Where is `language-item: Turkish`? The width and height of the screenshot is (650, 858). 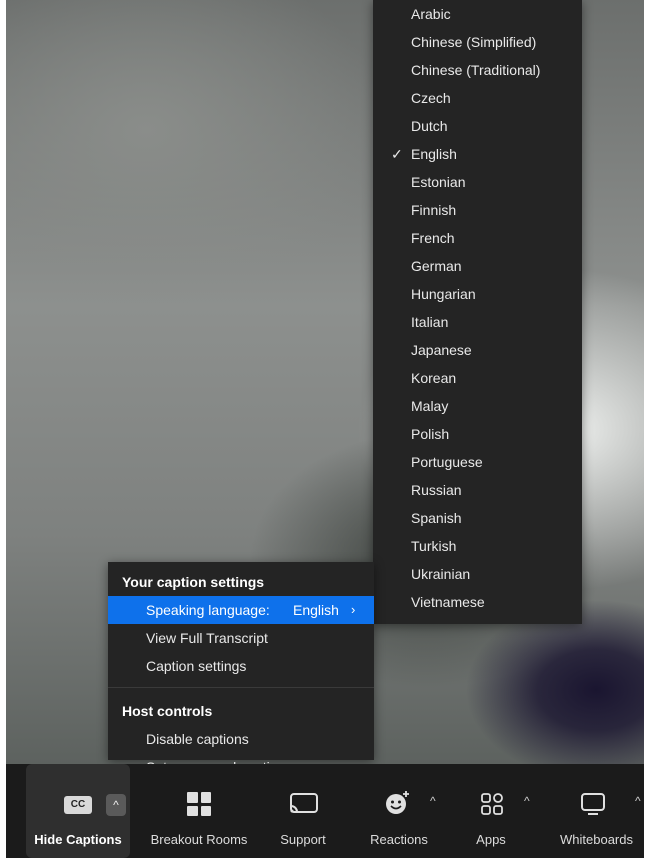 language-item: Turkish is located at coordinates (477, 546).